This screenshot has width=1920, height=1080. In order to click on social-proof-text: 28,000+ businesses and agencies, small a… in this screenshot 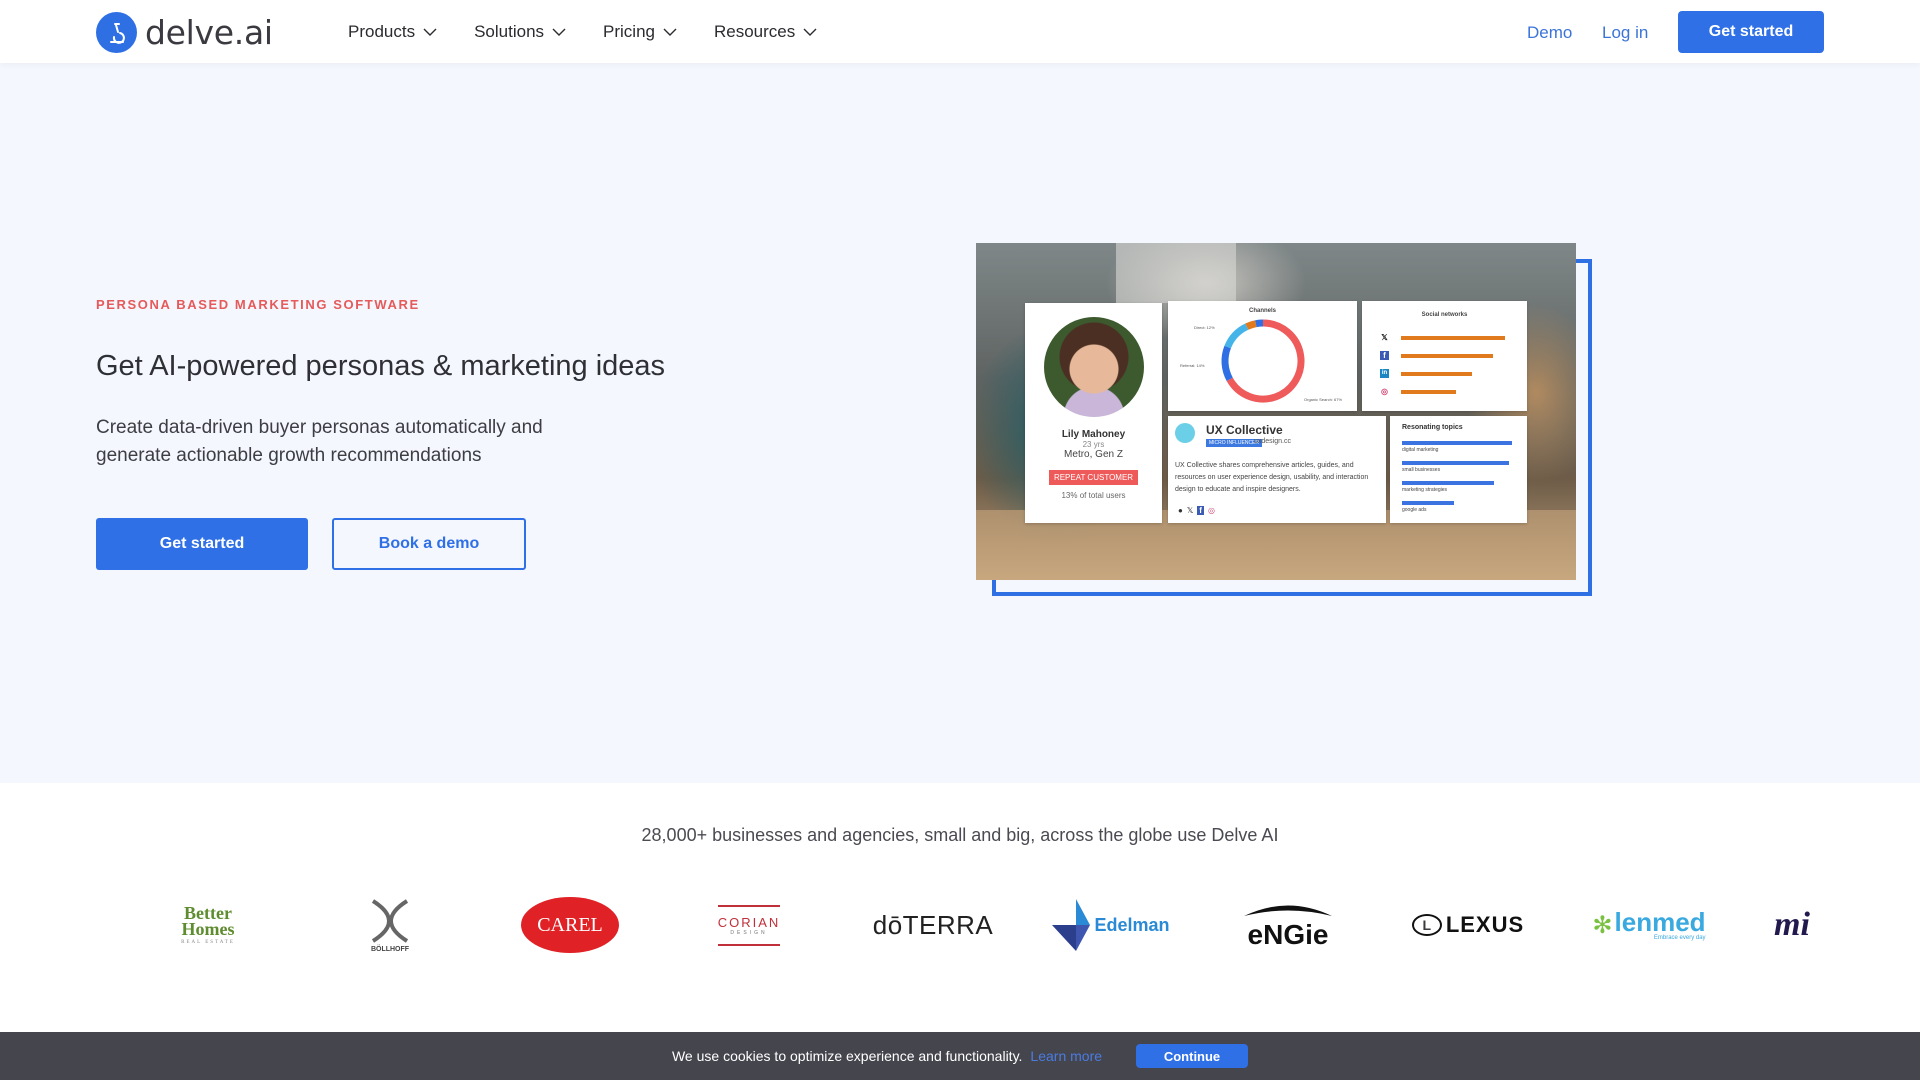, I will do `click(960, 835)`.